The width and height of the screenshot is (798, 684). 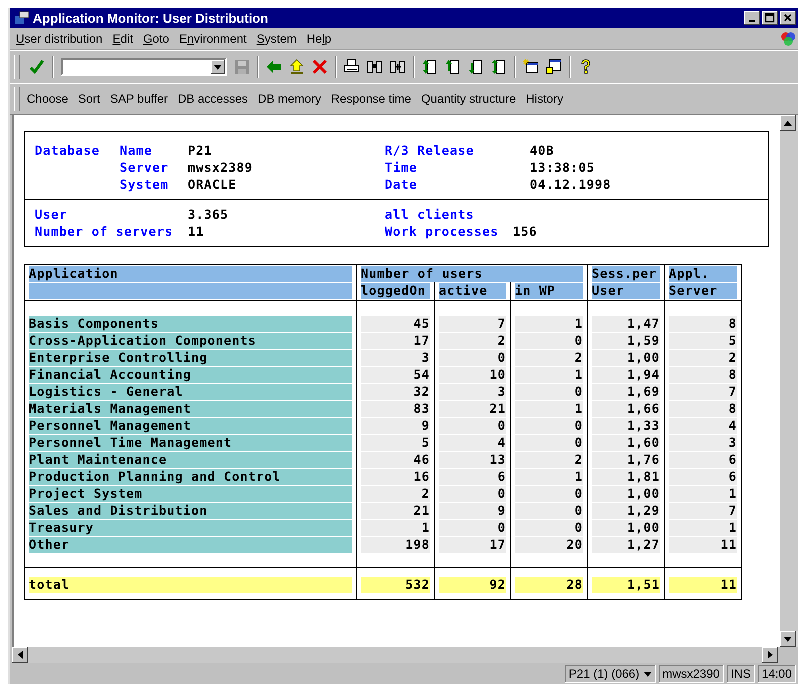 I want to click on toolbar-button: DB accesses, so click(x=213, y=99).